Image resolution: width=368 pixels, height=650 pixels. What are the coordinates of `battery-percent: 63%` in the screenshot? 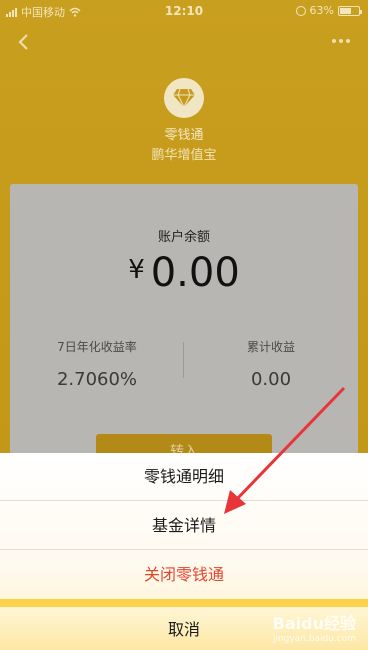 It's located at (321, 10).